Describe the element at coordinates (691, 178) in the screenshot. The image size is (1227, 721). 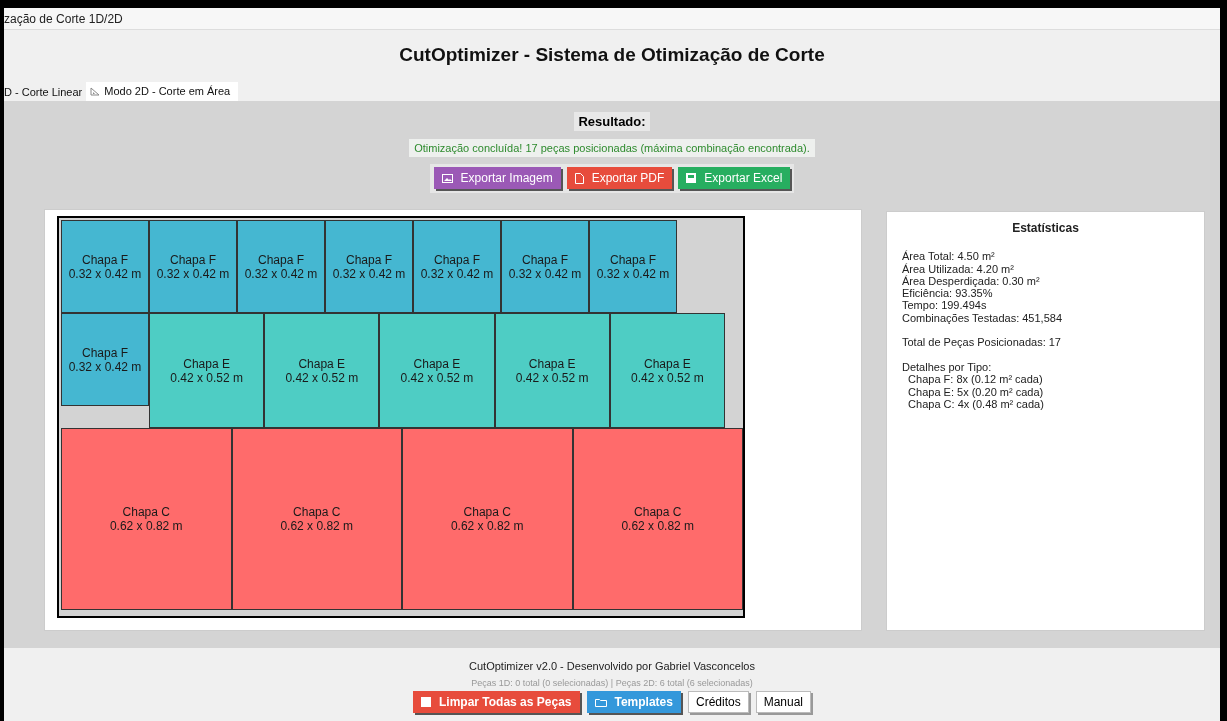
I see `spreadsheet-icon` at that location.